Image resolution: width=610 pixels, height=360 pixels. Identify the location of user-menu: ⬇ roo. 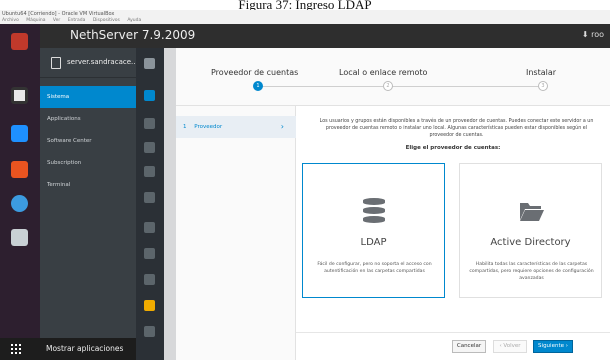
(593, 34).